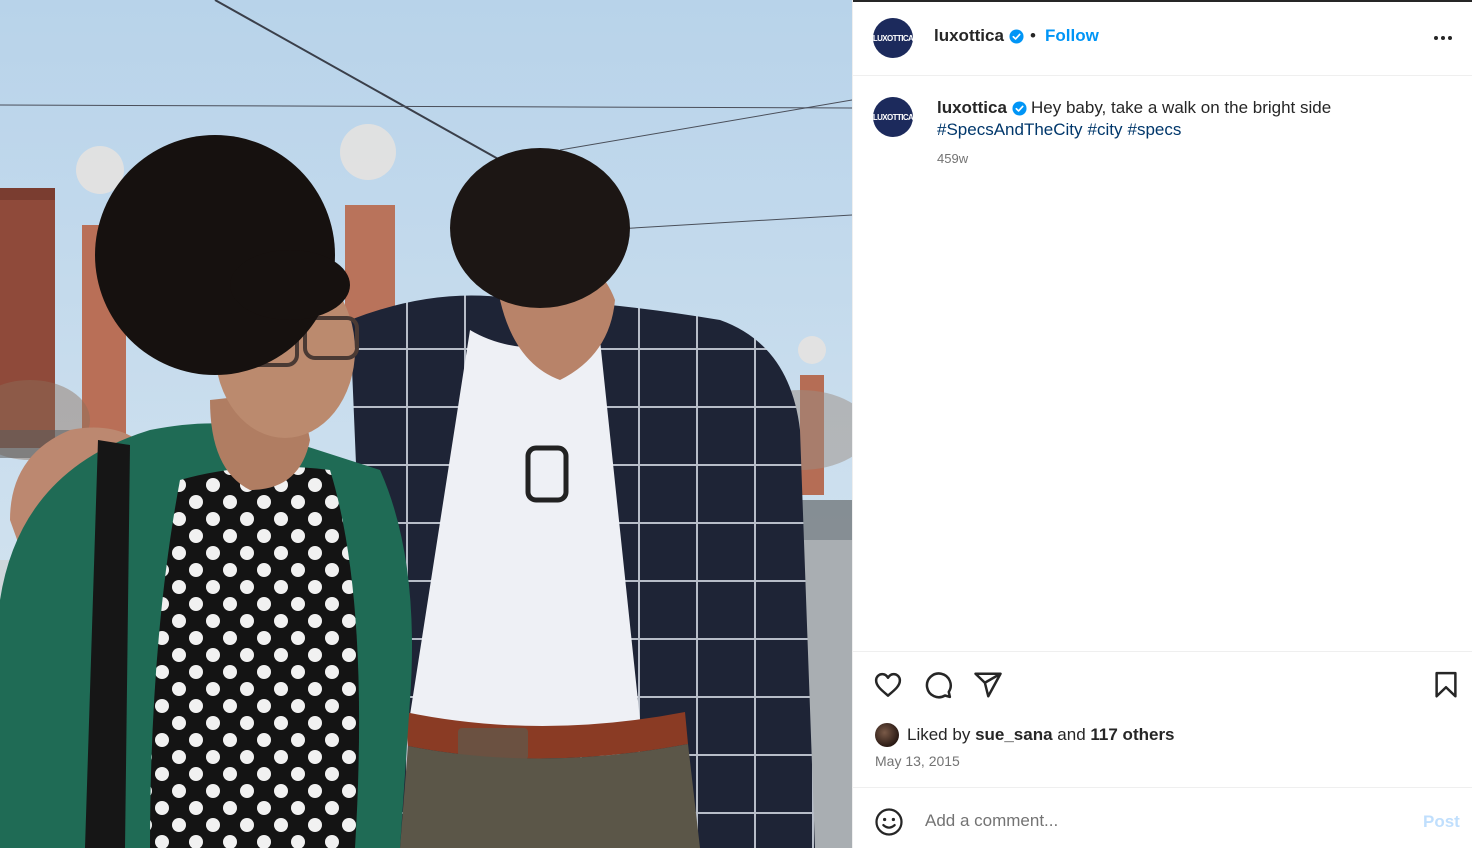 The image size is (1472, 848). I want to click on heart-icon, so click(888, 685).